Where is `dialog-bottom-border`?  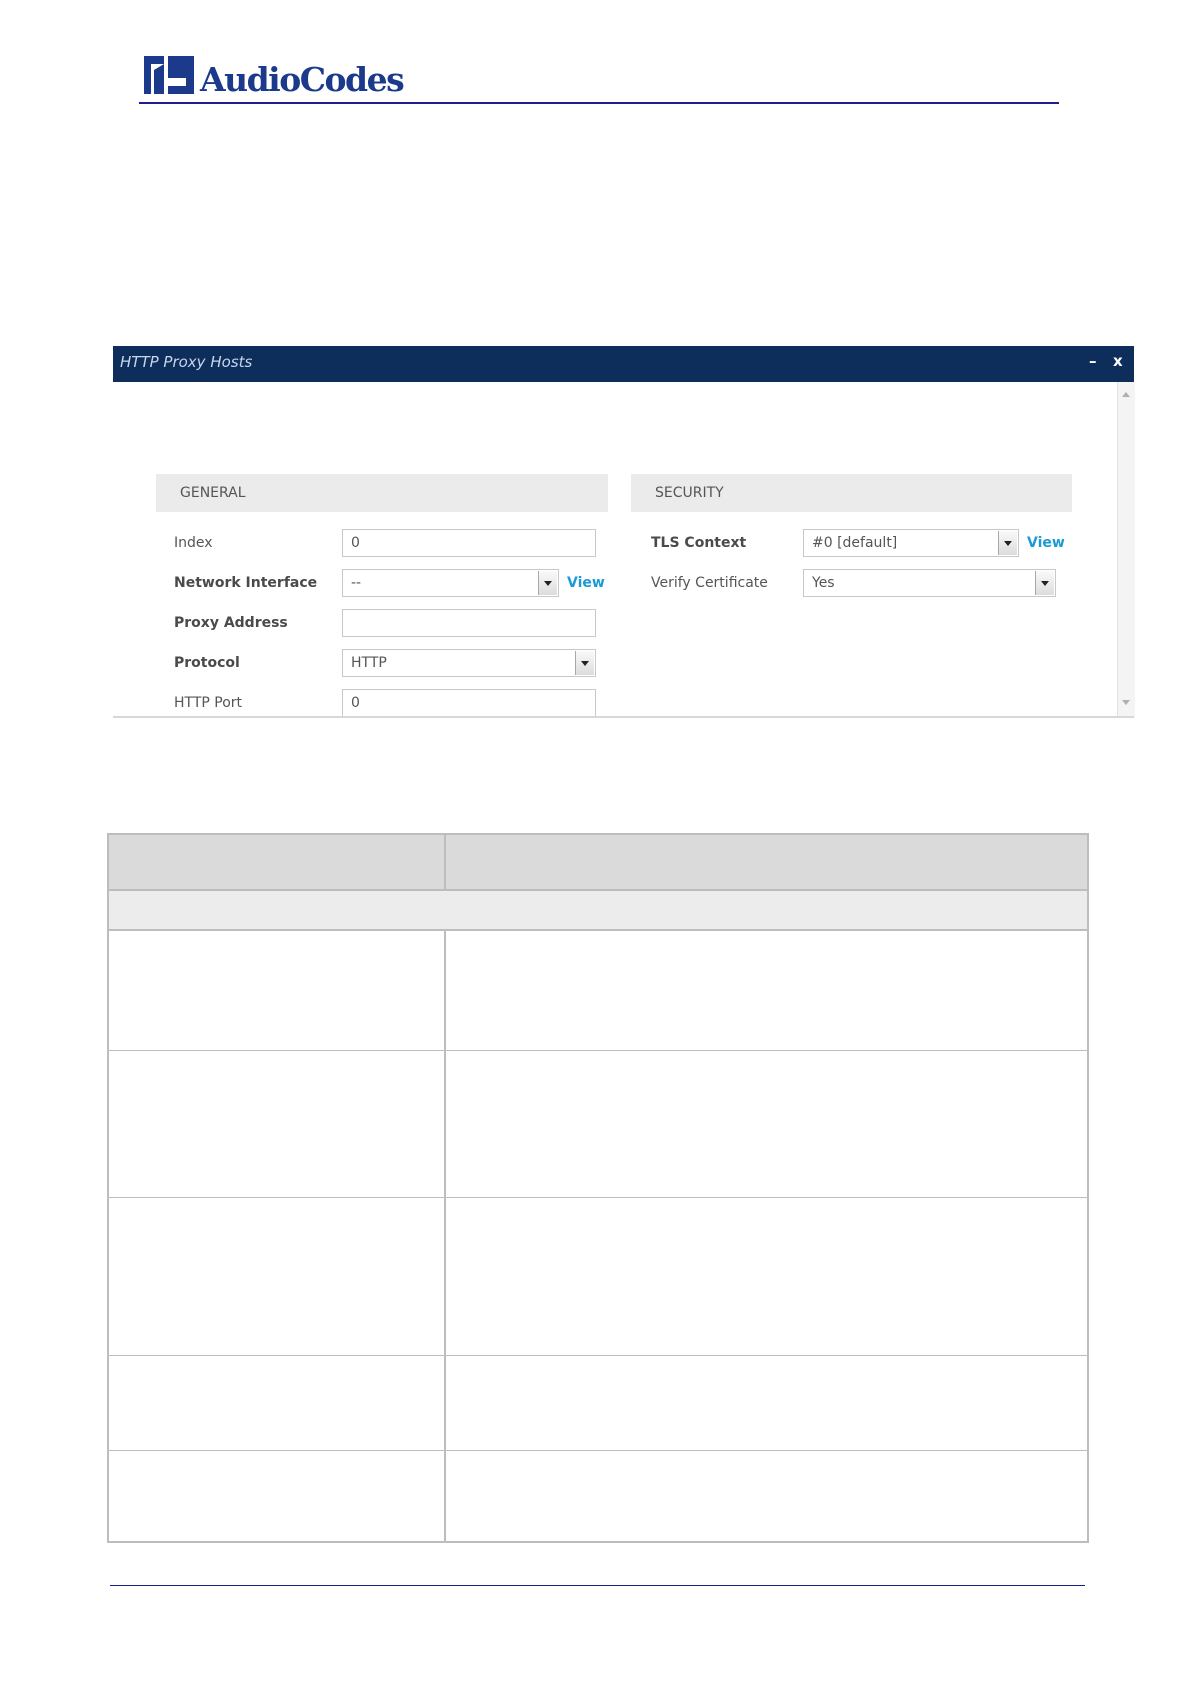
dialog-bottom-border is located at coordinates (623, 717).